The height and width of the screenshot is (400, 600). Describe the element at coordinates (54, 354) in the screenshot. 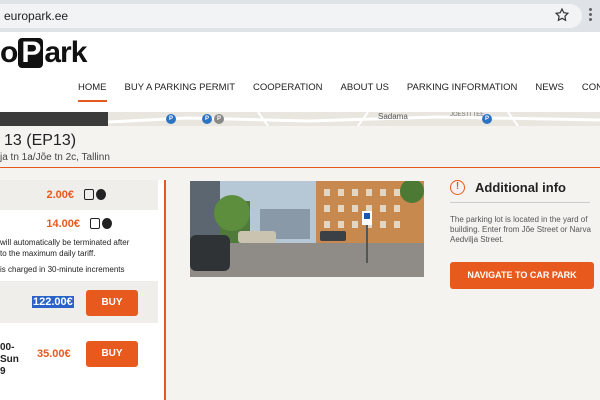

I see `night-price: 35.00€` at that location.